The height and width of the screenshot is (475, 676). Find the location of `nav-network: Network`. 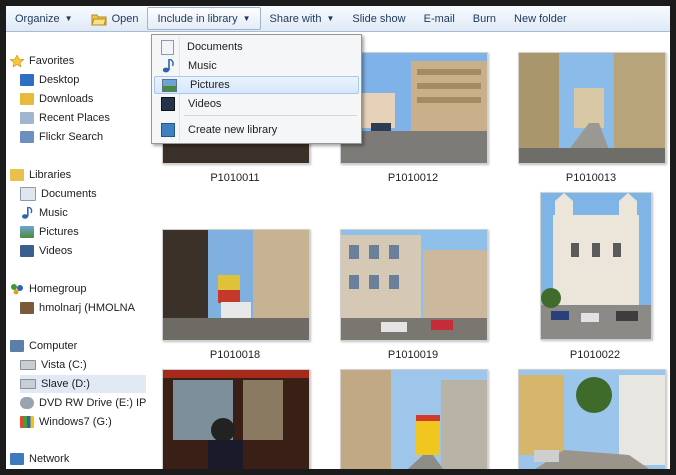

nav-network: Network is located at coordinates (80, 459).